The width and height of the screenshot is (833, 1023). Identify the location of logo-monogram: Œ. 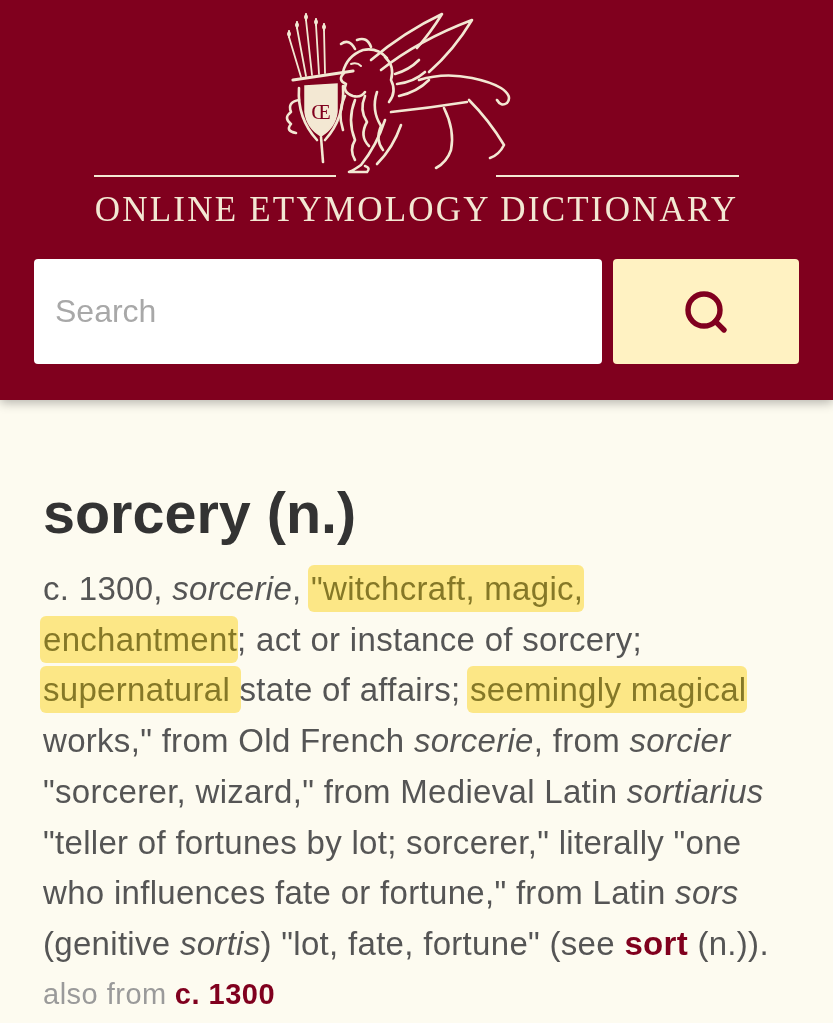
(321, 111).